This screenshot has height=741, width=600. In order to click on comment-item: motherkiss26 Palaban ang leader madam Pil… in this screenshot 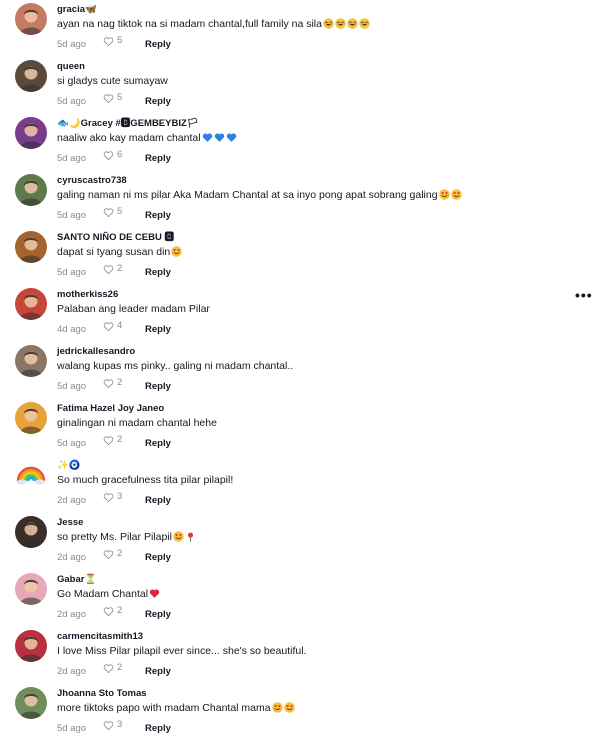, I will do `click(300, 313)`.